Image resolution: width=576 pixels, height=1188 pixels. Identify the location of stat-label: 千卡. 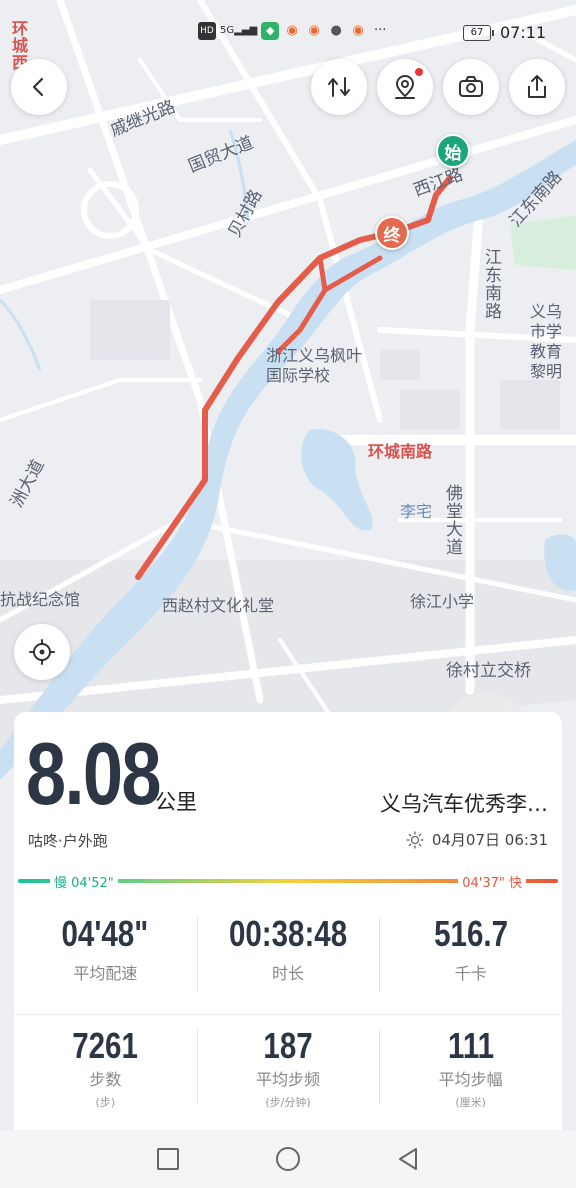
(470, 973).